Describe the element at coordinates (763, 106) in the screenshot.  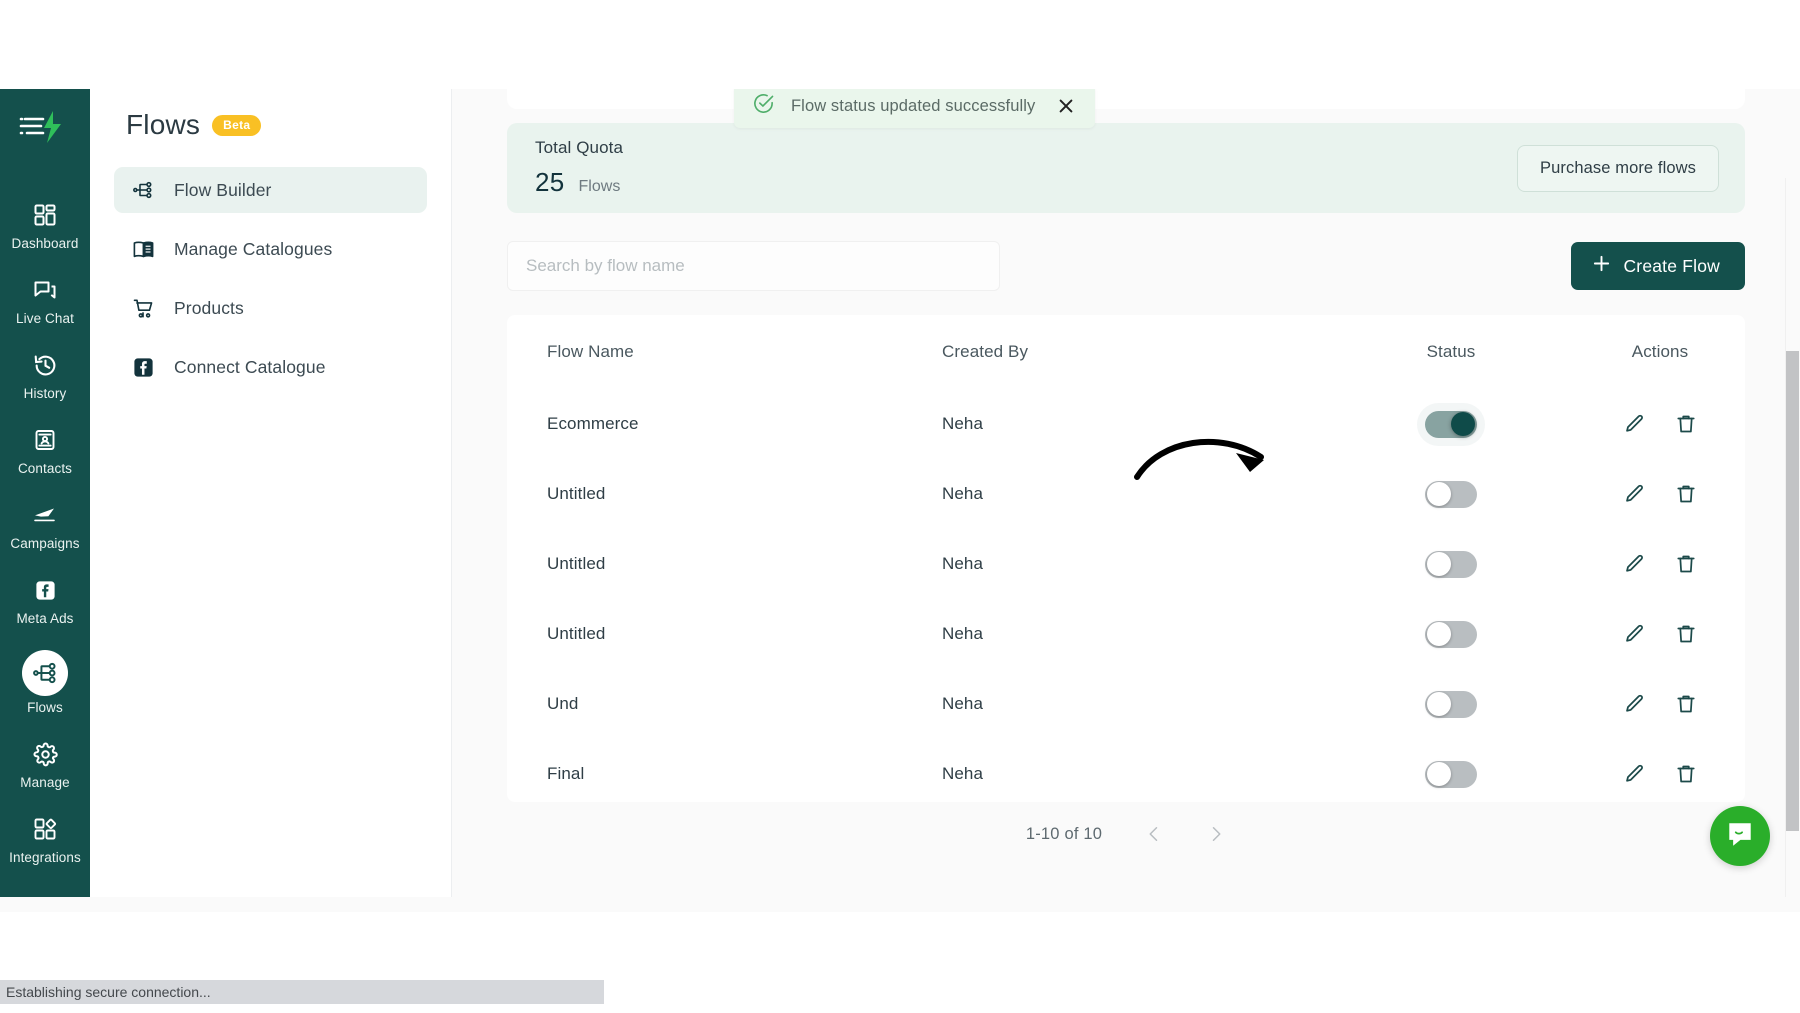
I see `check-circle-icon` at that location.